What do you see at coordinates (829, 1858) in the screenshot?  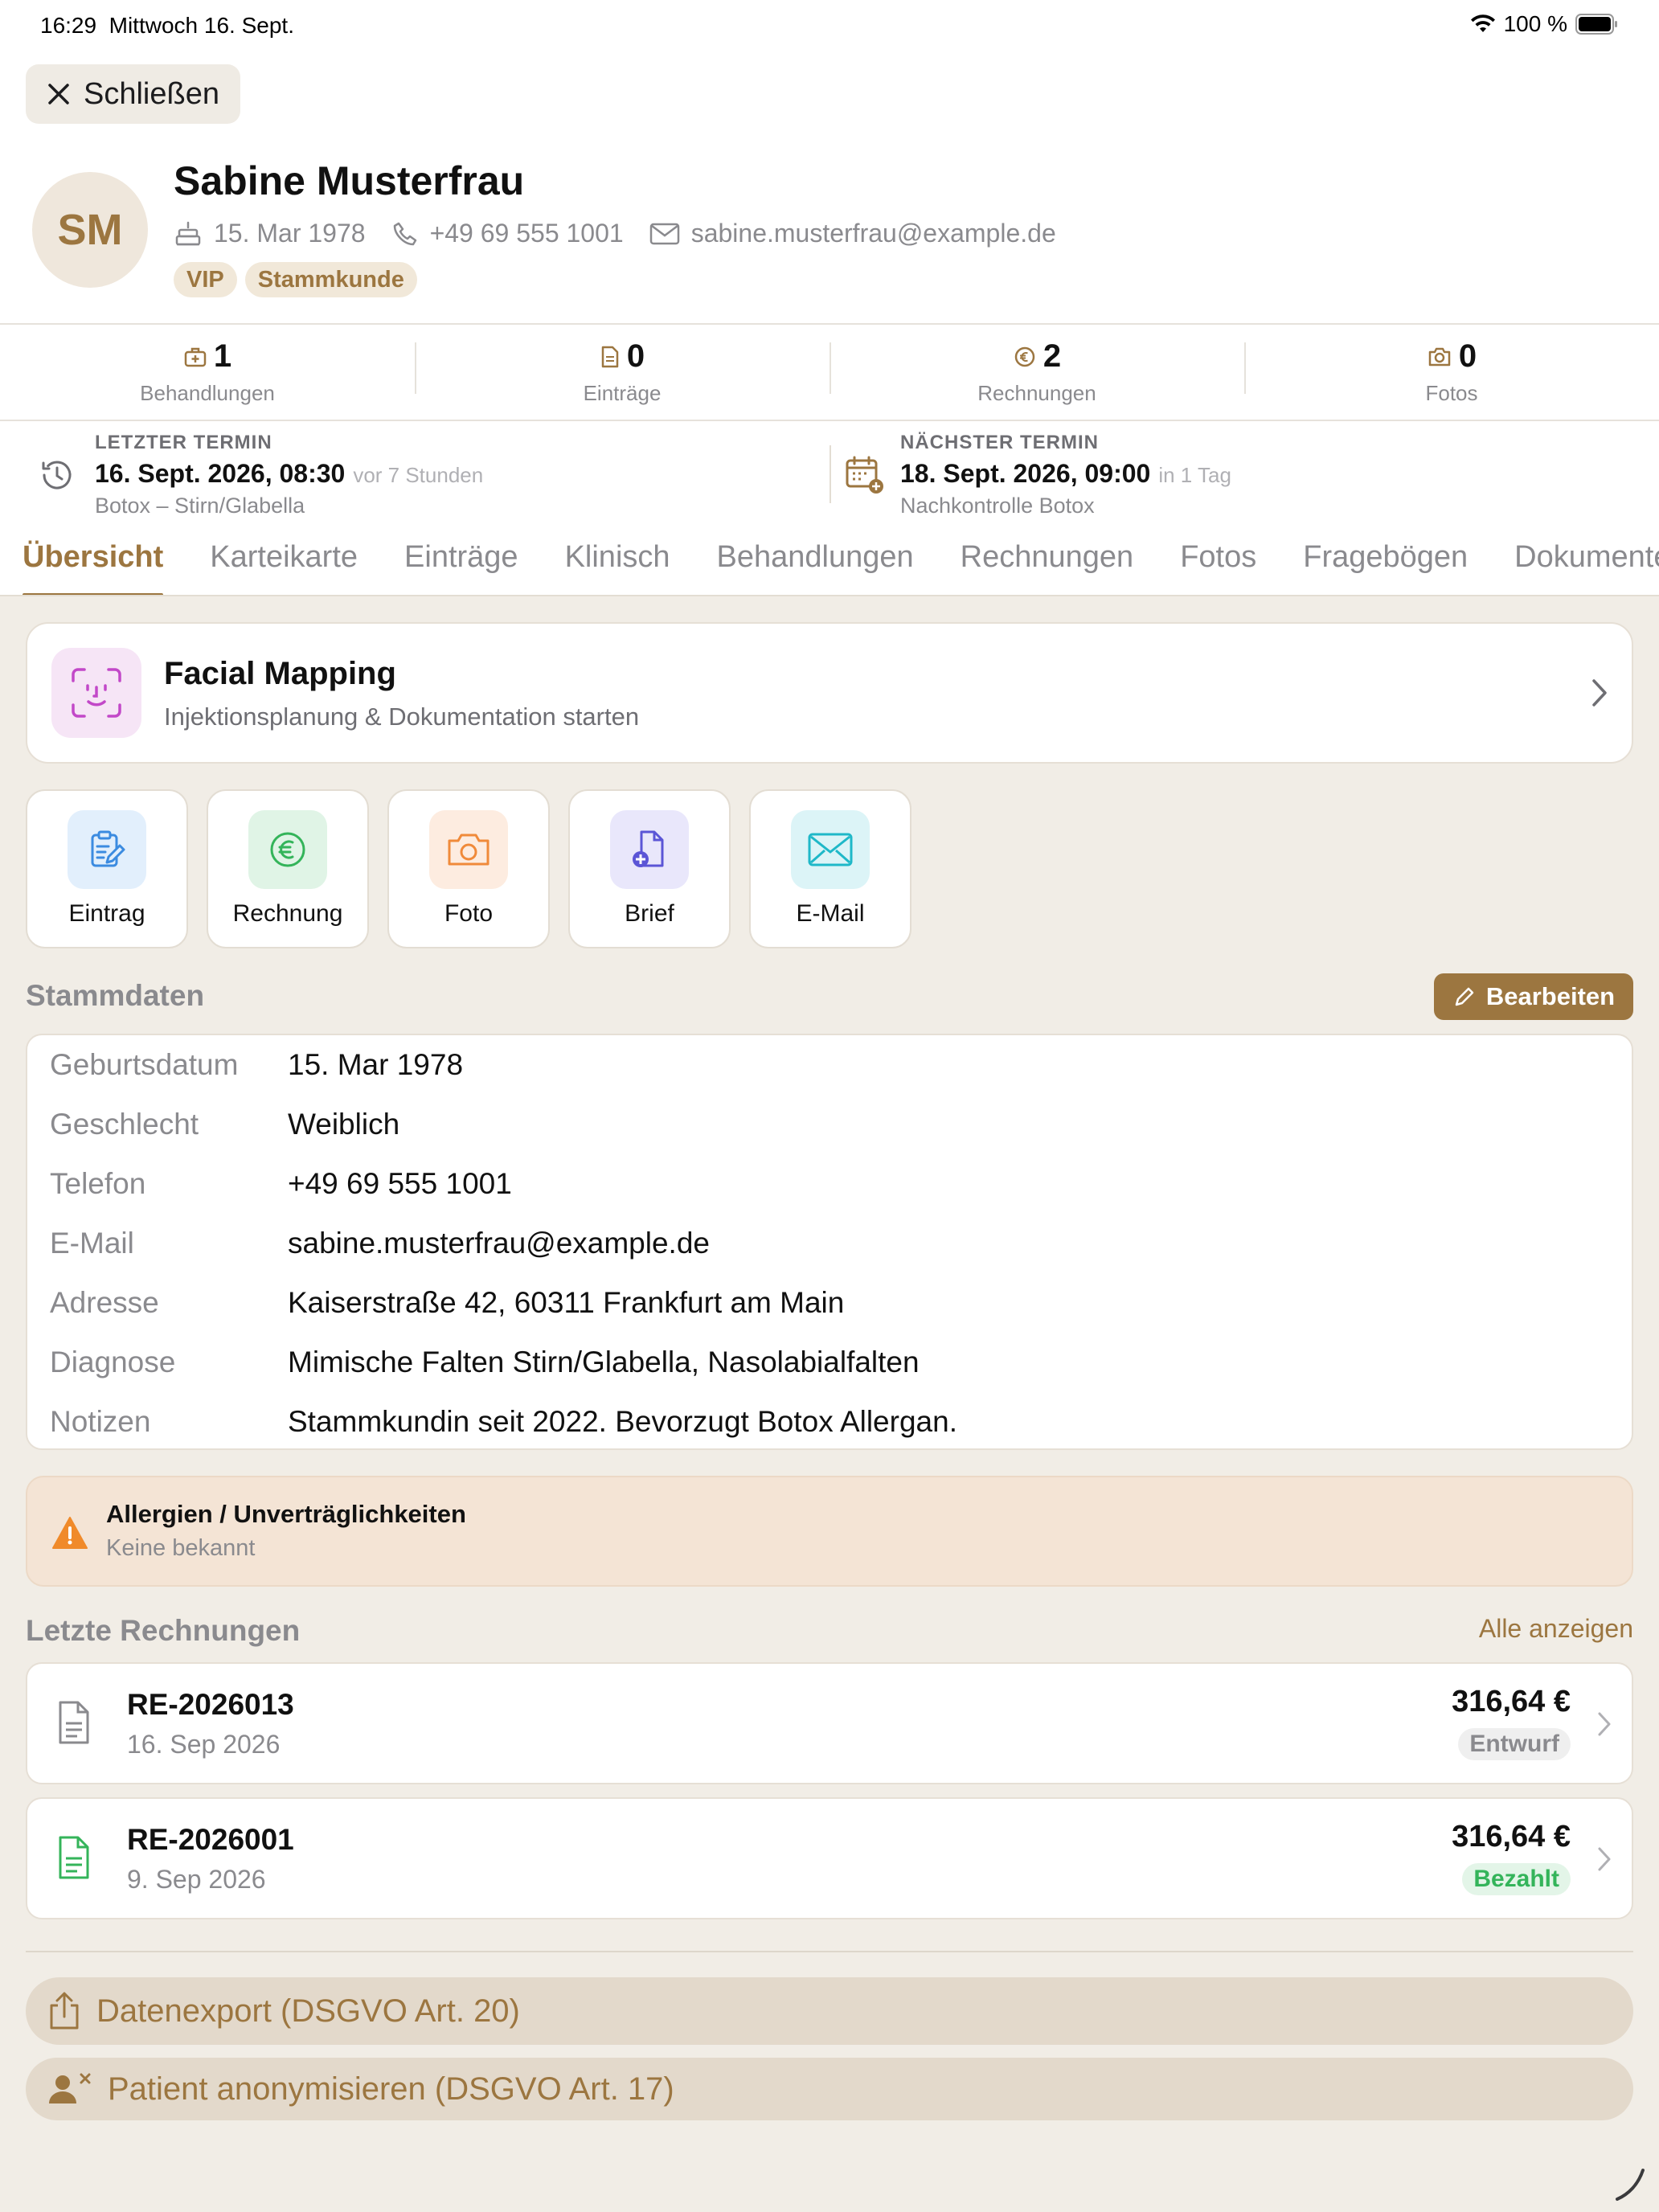 I see `invoice-row: RE-2026001 9. Sep 2026 316,64 € Bezahlt` at bounding box center [829, 1858].